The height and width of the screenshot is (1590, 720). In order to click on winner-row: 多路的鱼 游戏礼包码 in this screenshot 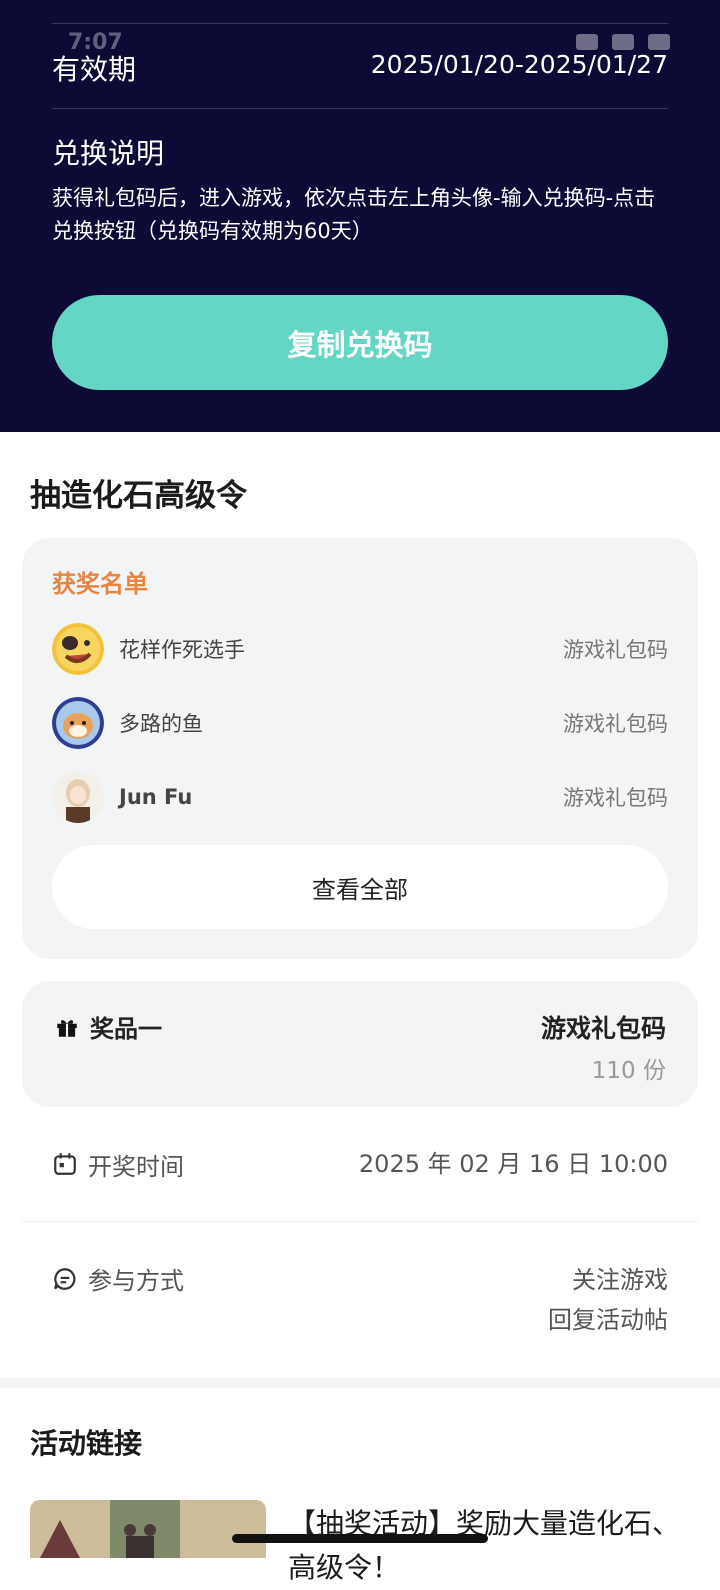, I will do `click(360, 723)`.